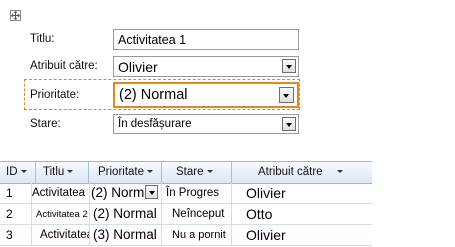 The image size is (455, 247). Describe the element at coordinates (16, 214) in the screenshot. I see `cell-id: 2` at that location.